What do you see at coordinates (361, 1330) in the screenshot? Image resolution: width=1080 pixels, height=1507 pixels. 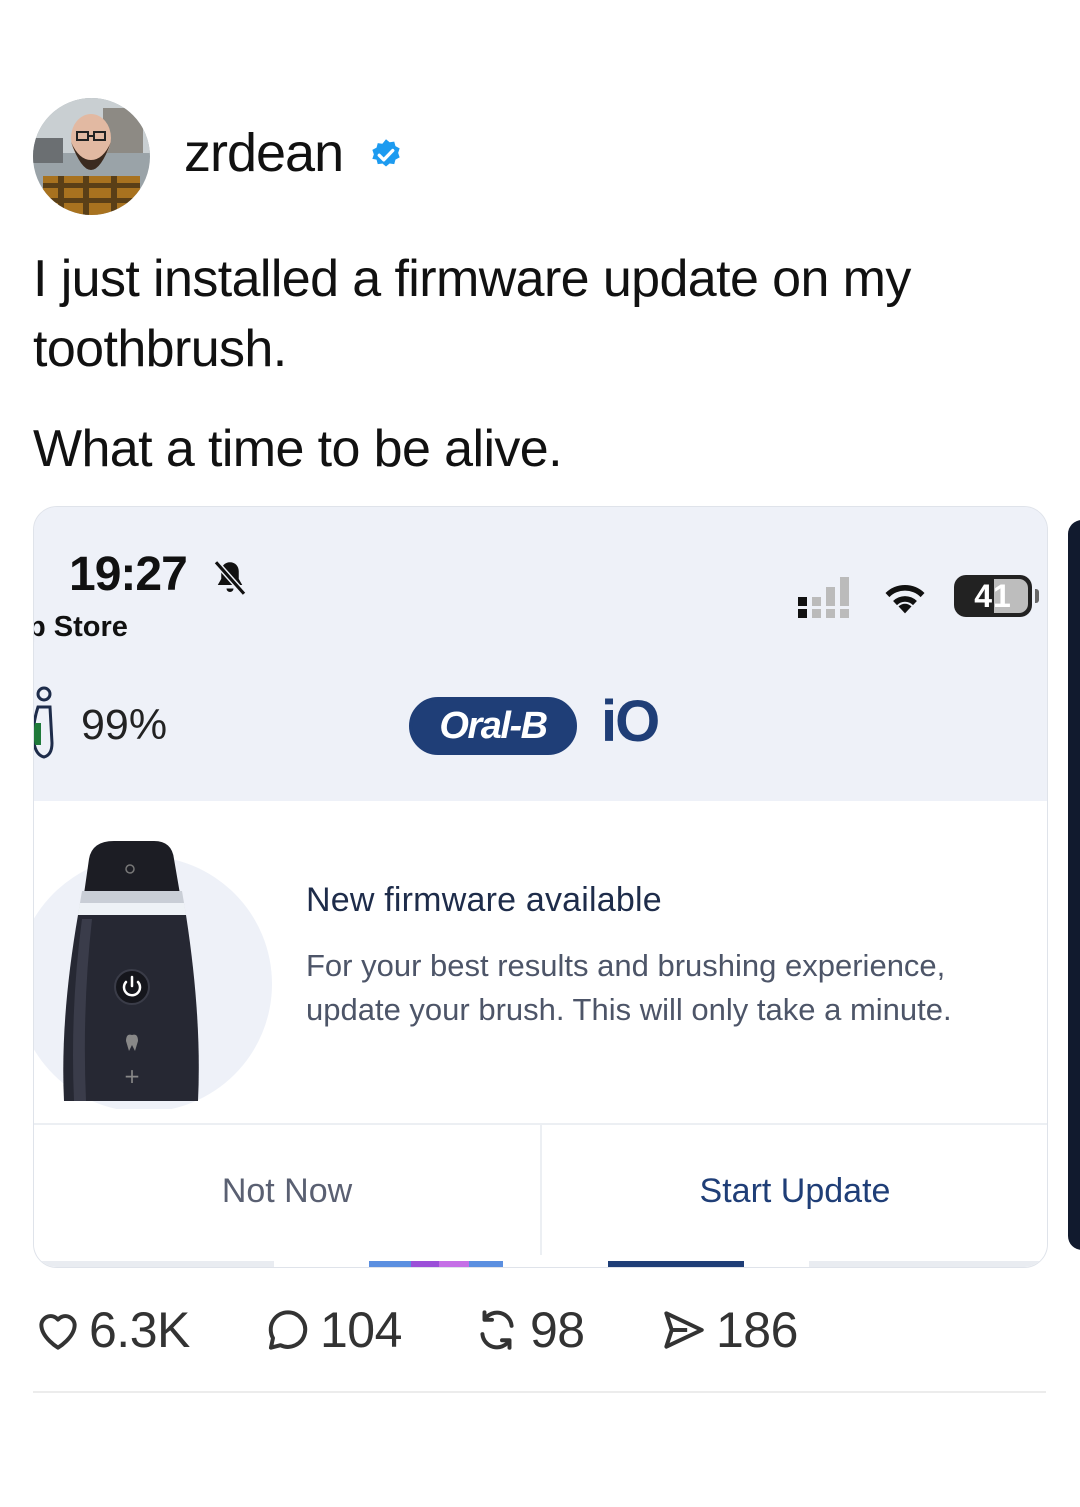 I see `reply-count: 104` at bounding box center [361, 1330].